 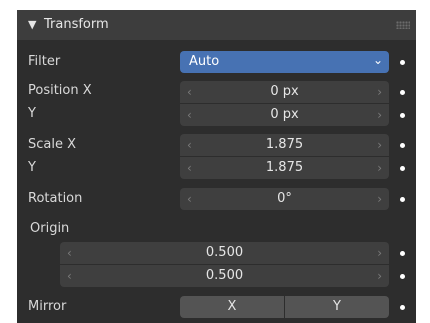 I want to click on origin-x-value: 0.500, so click(x=224, y=252).